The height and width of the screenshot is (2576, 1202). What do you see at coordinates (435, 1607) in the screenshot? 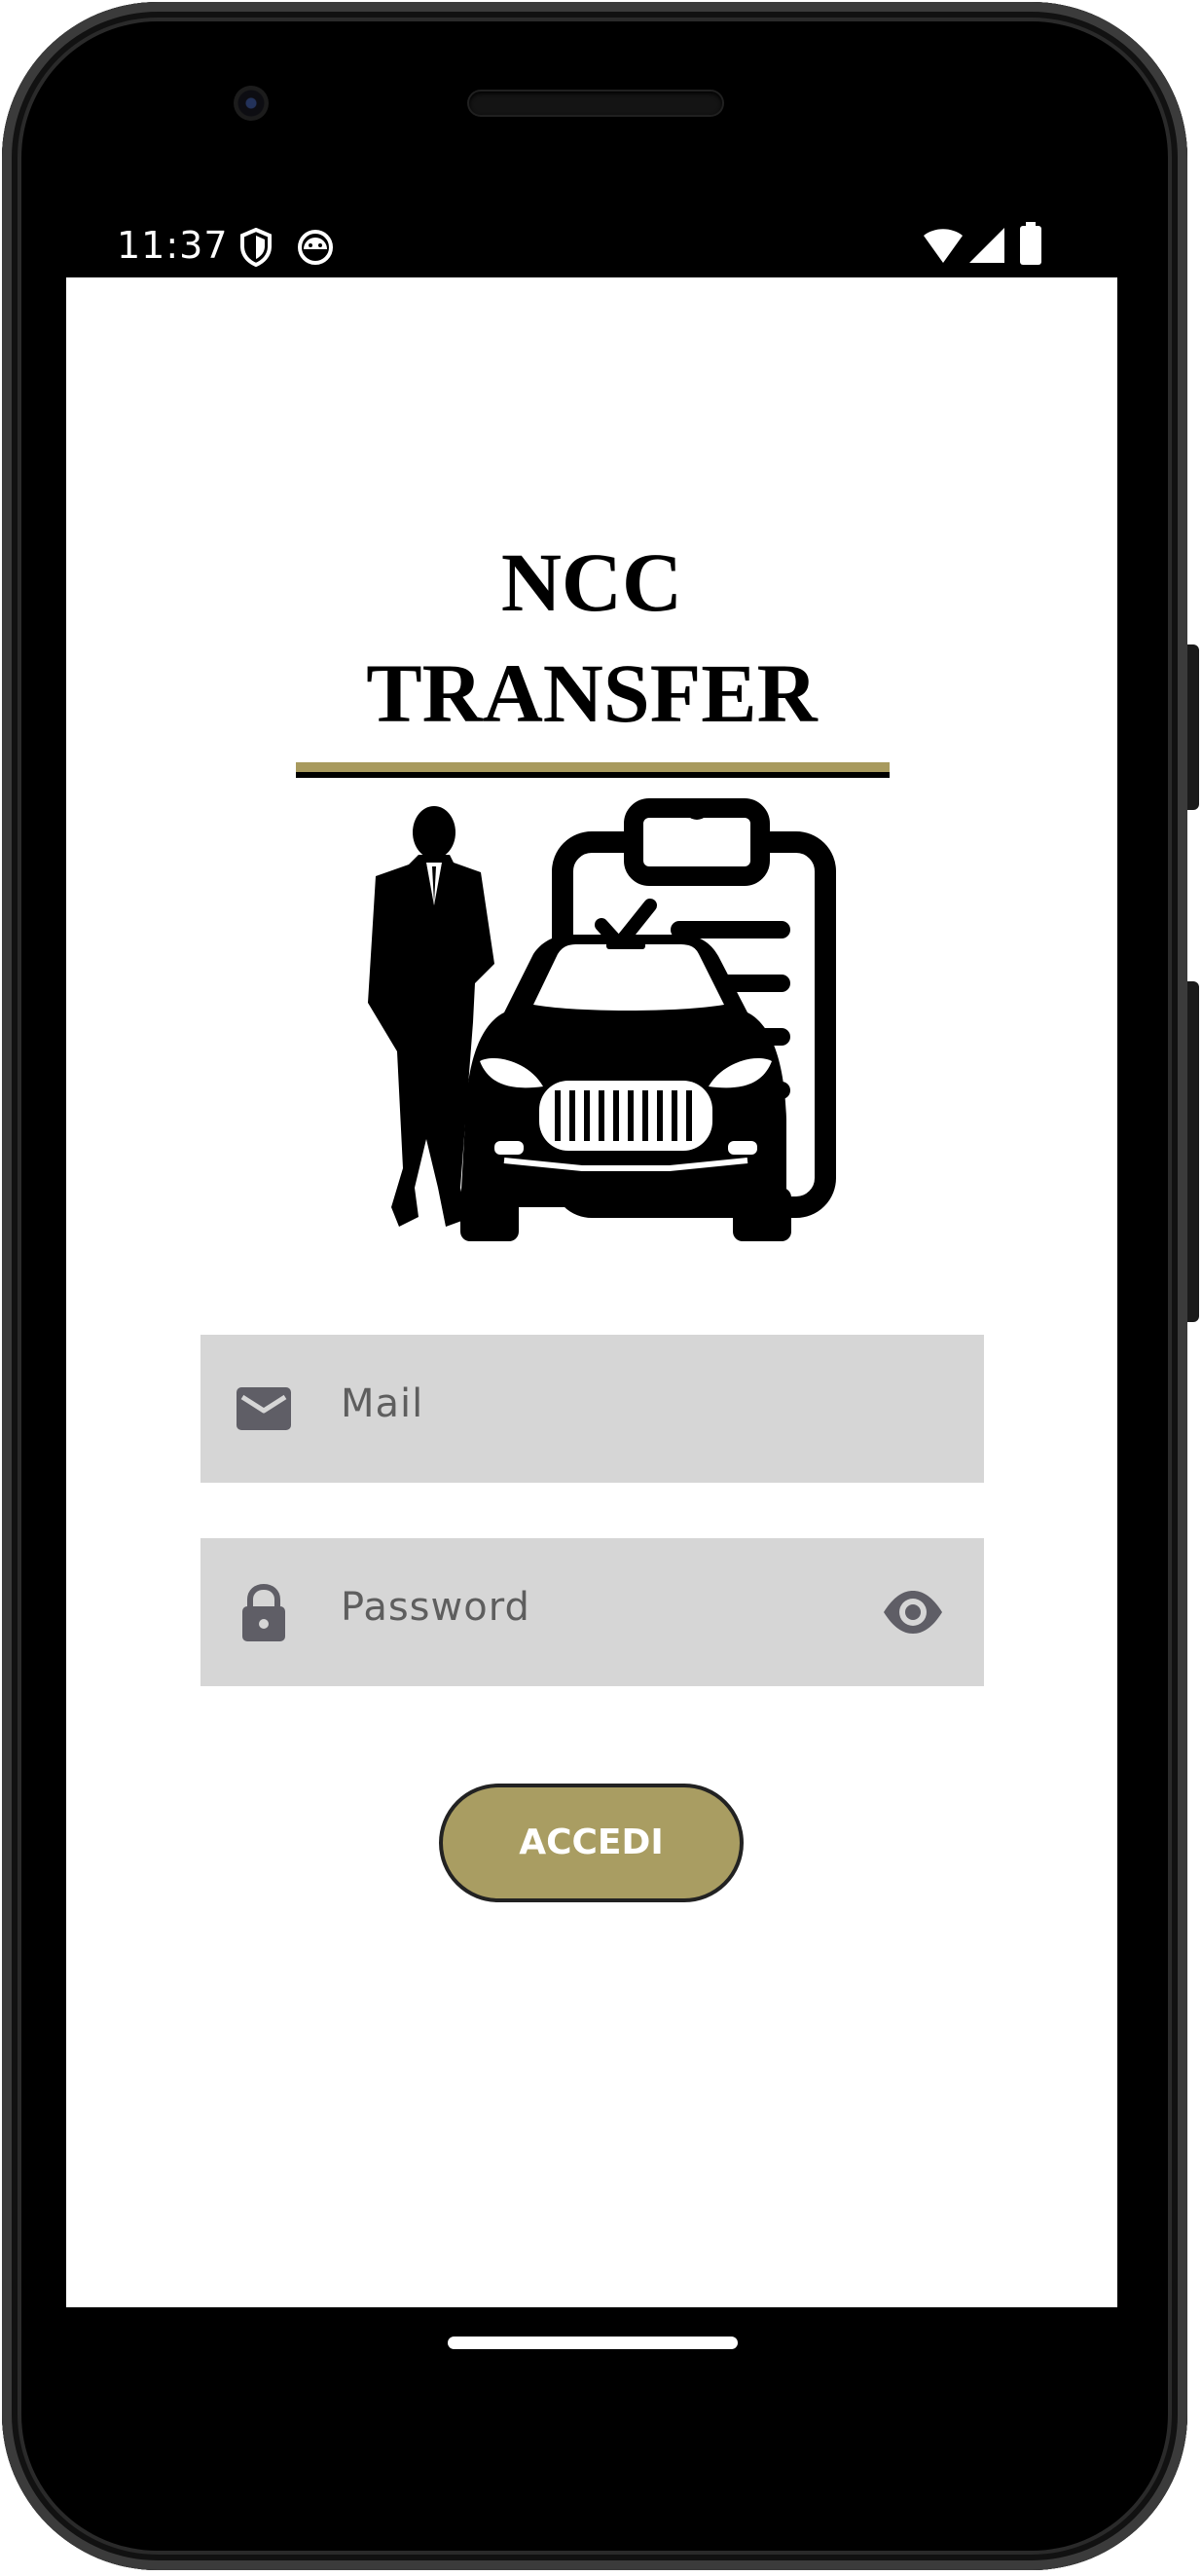
I see `password-placeholder: Password` at bounding box center [435, 1607].